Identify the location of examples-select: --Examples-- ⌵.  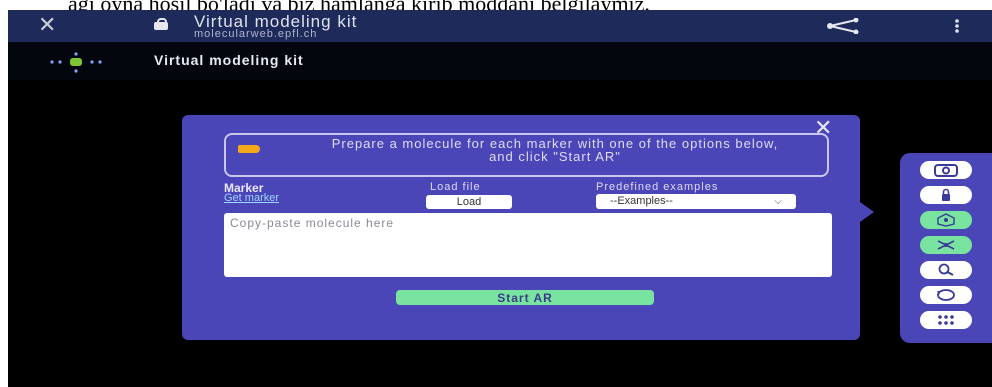
(696, 201).